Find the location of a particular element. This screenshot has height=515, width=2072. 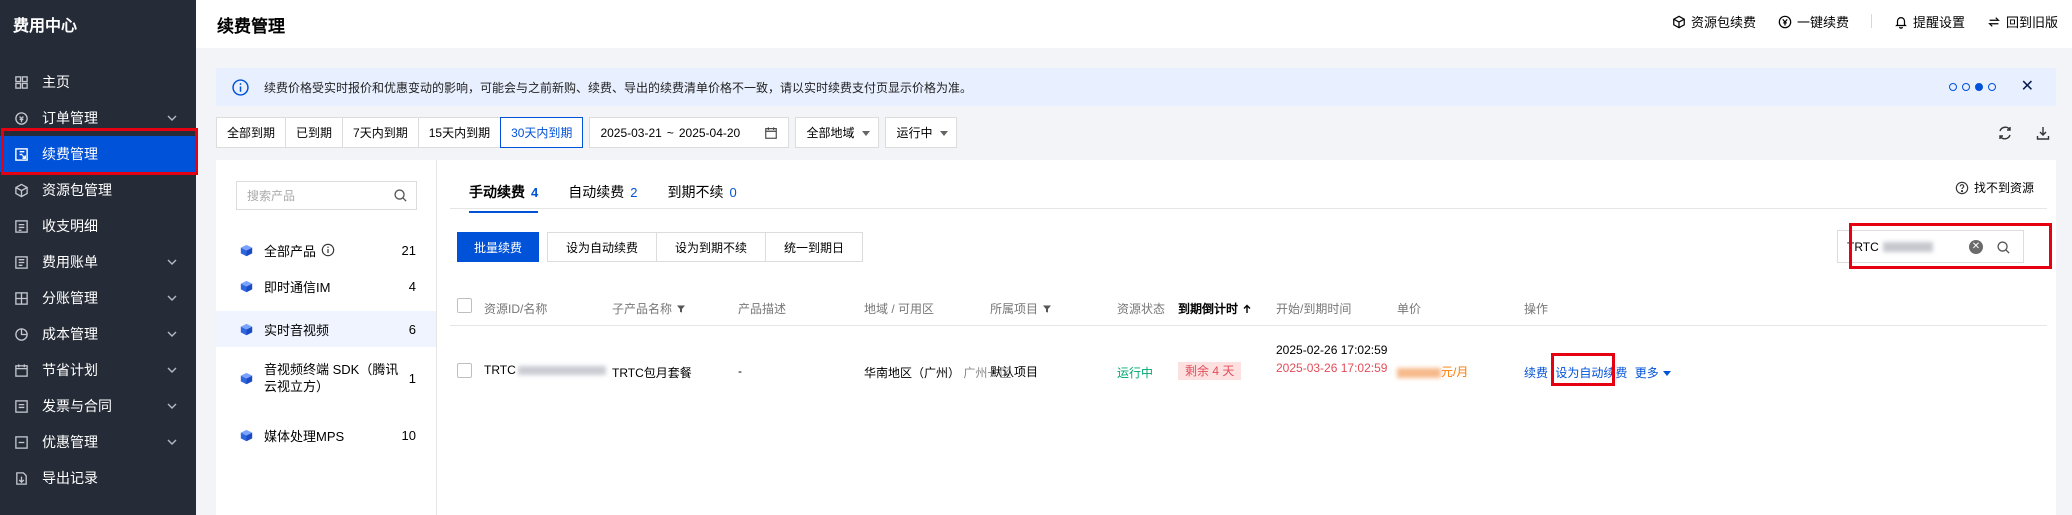

column-header-price: 单价 is located at coordinates (1409, 308).